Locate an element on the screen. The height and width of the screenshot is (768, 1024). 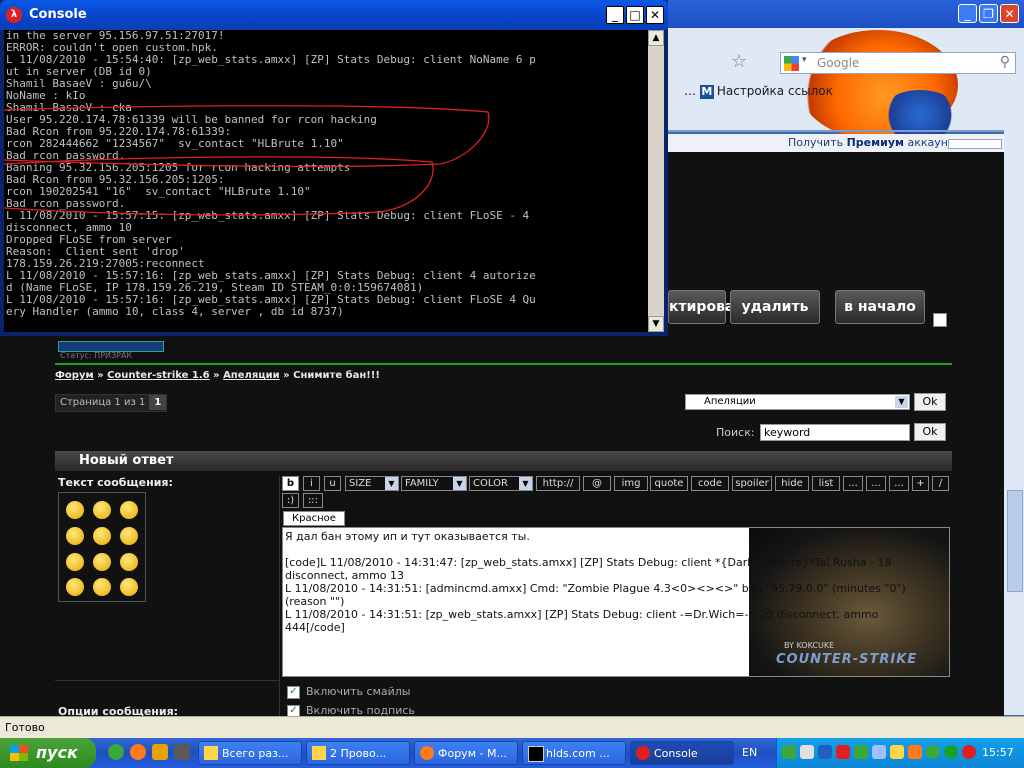
breadcrumb-appeals: Апеляции is located at coordinates (251, 375).